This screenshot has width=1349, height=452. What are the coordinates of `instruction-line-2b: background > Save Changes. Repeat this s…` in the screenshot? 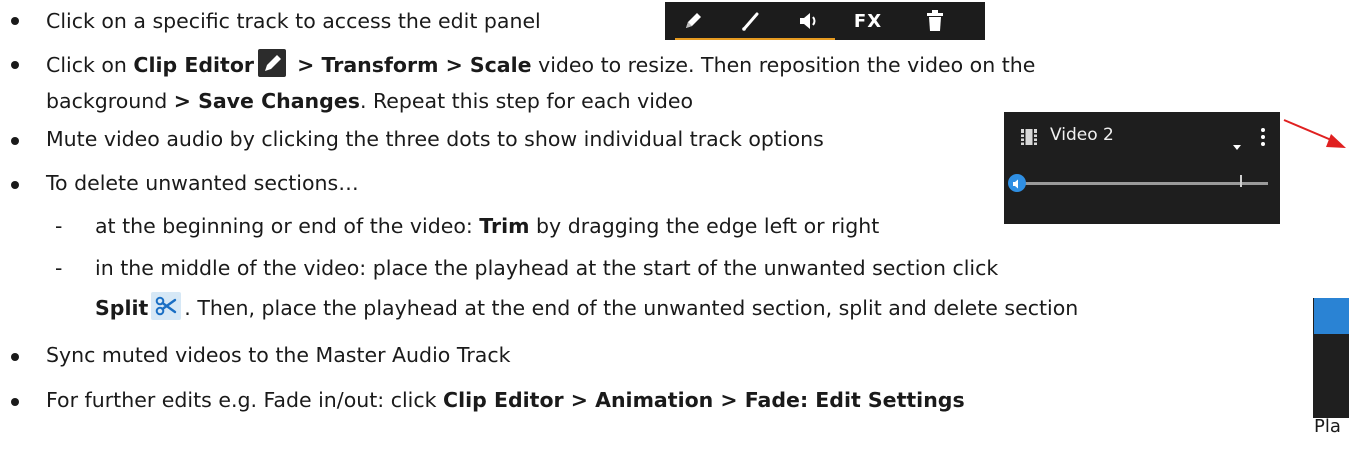 It's located at (369, 101).